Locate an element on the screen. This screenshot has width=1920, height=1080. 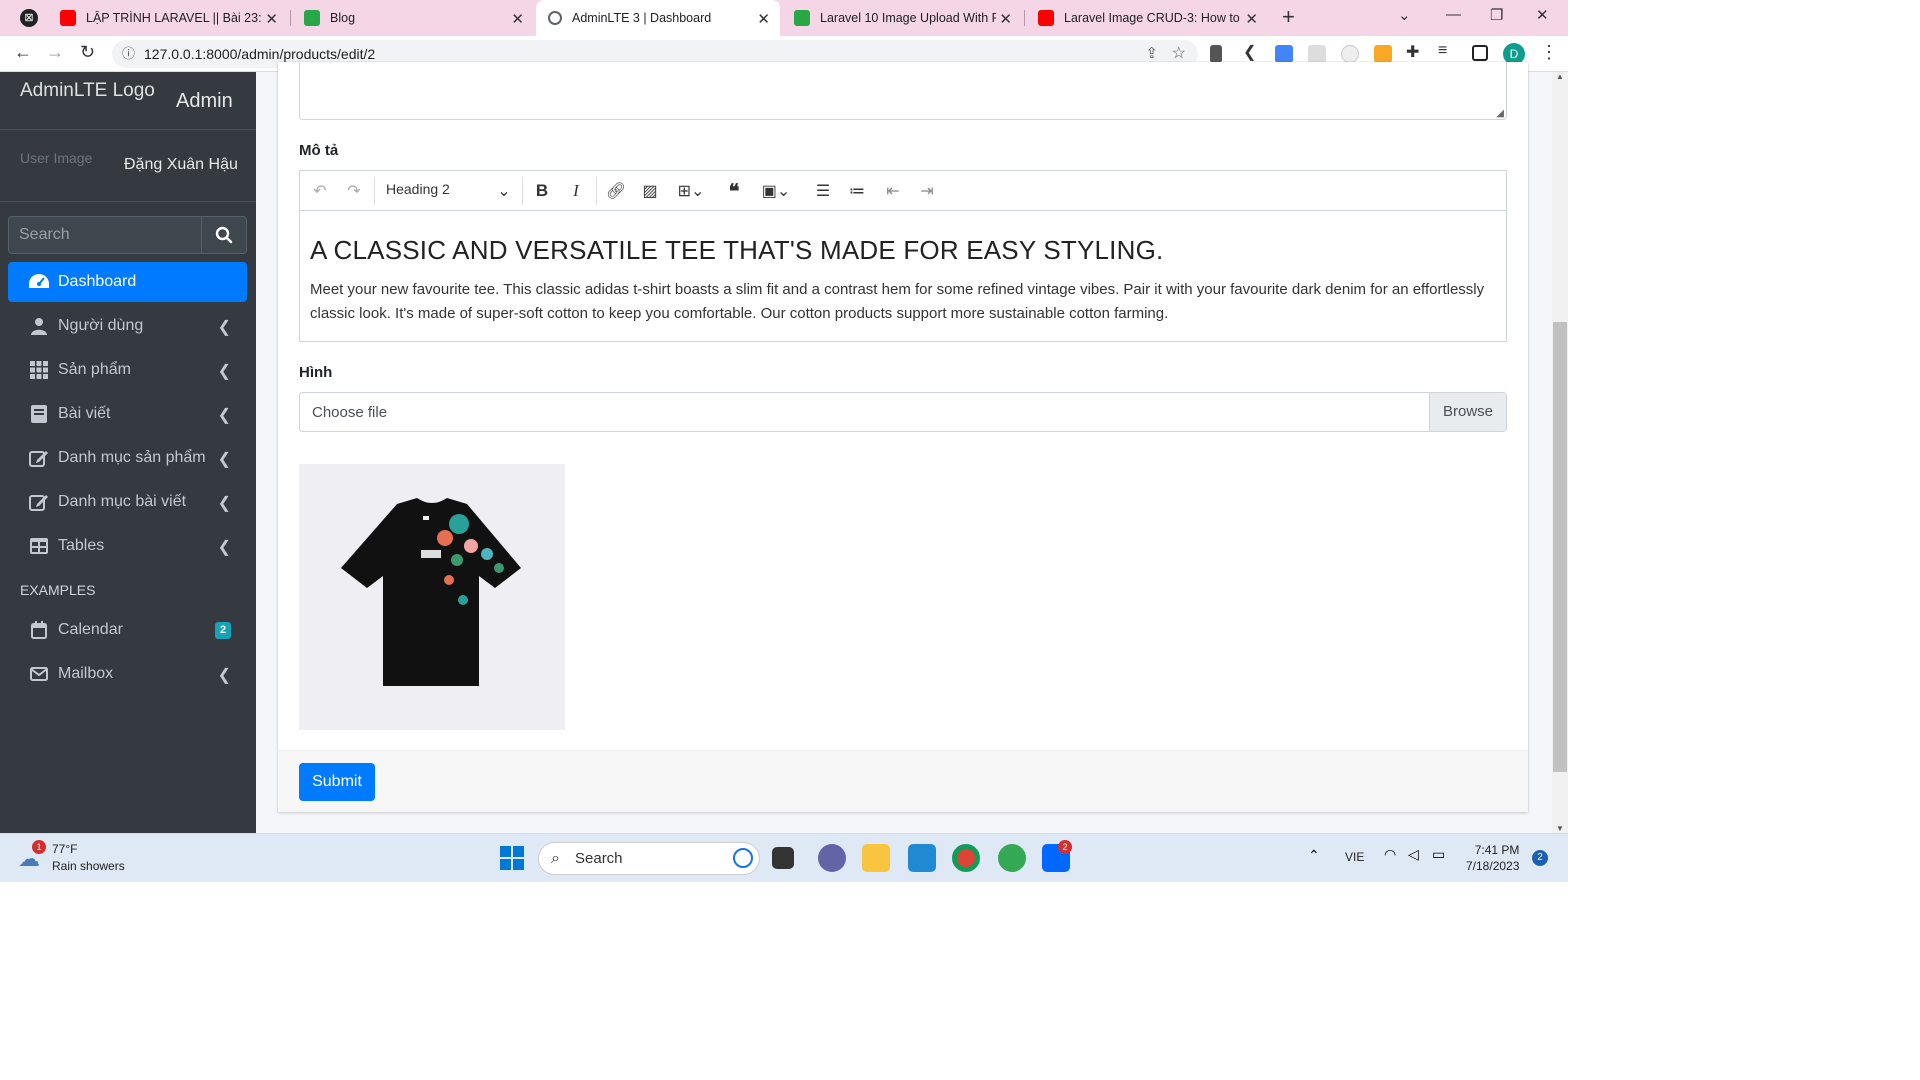
bold-icon: B is located at coordinates (542, 191).